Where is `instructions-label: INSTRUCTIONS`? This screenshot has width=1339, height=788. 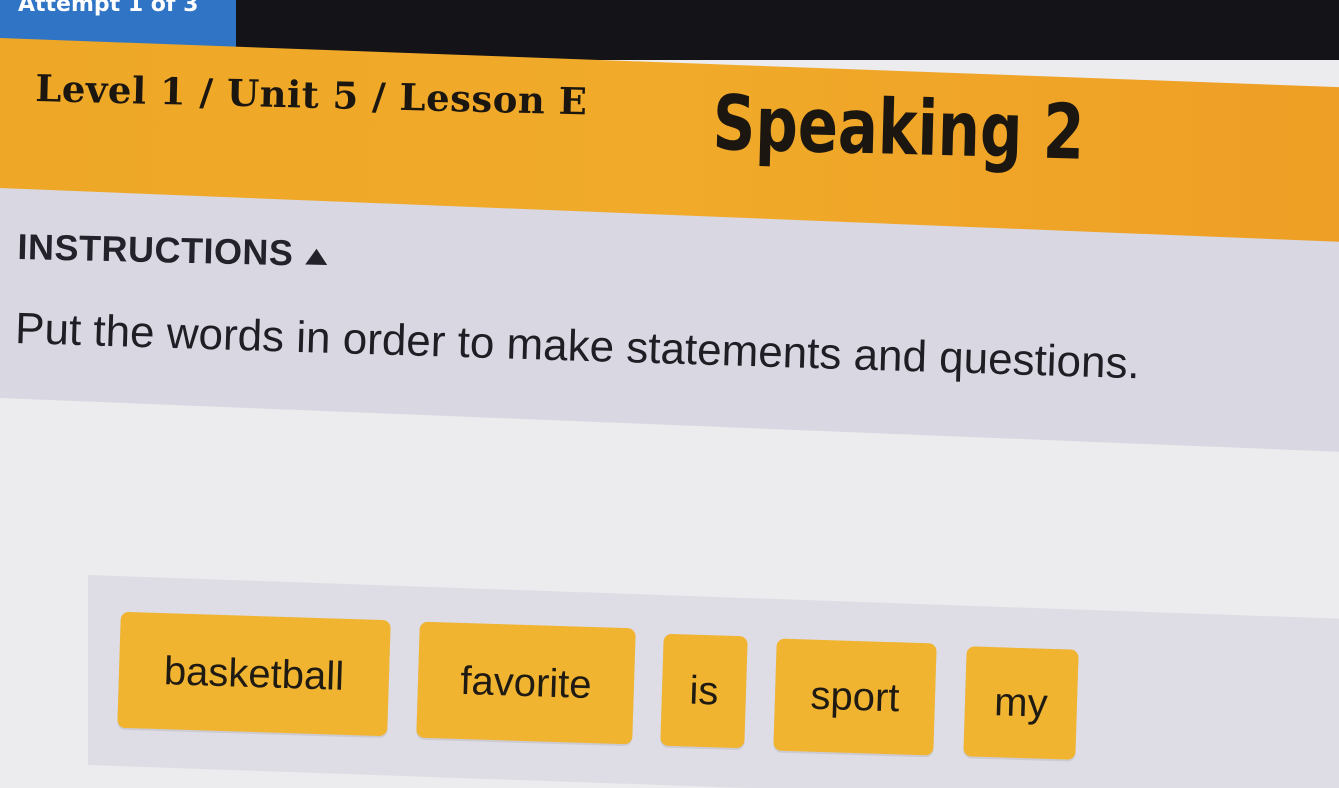
instructions-label: INSTRUCTIONS is located at coordinates (155, 250).